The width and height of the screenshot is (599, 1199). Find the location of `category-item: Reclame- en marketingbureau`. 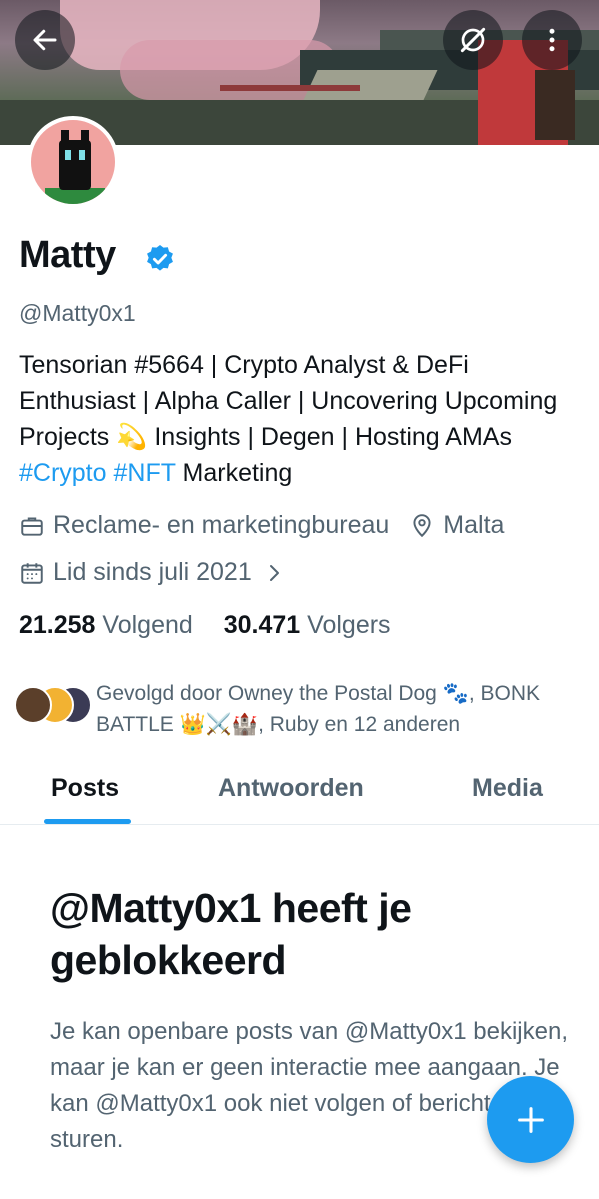

category-item: Reclame- en marketingbureau is located at coordinates (204, 525).